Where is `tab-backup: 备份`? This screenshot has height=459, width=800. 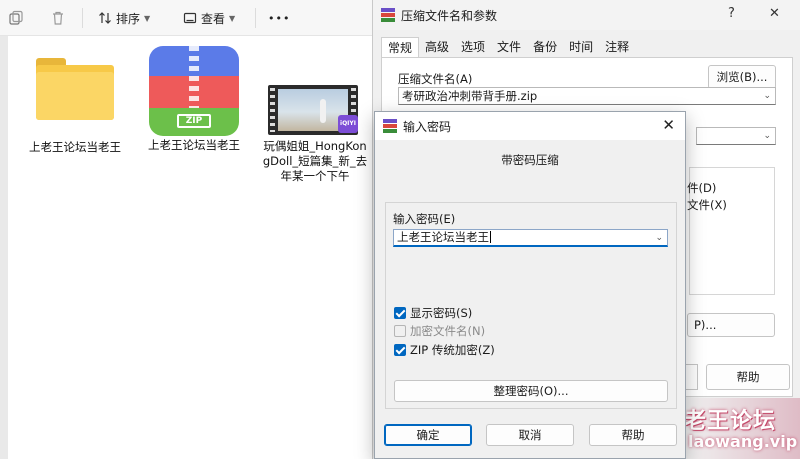 tab-backup: 备份 is located at coordinates (545, 47).